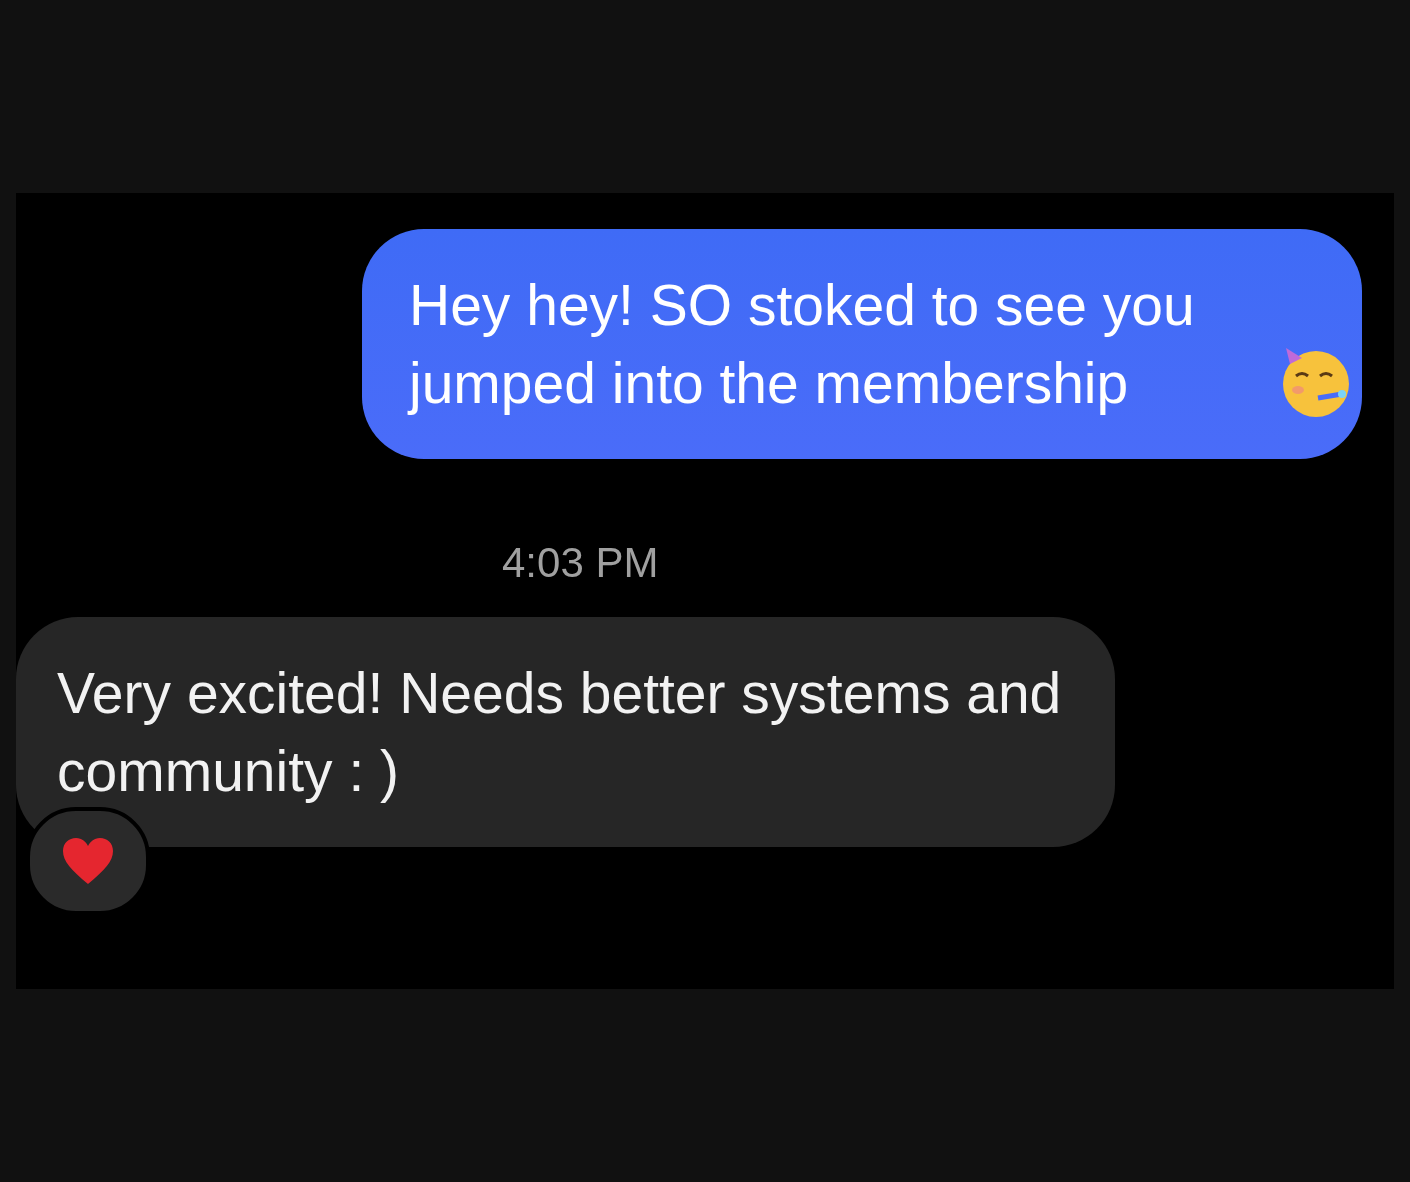 The height and width of the screenshot is (1182, 1410). Describe the element at coordinates (580, 562) in the screenshot. I see `timestamp: 4:03 PM` at that location.